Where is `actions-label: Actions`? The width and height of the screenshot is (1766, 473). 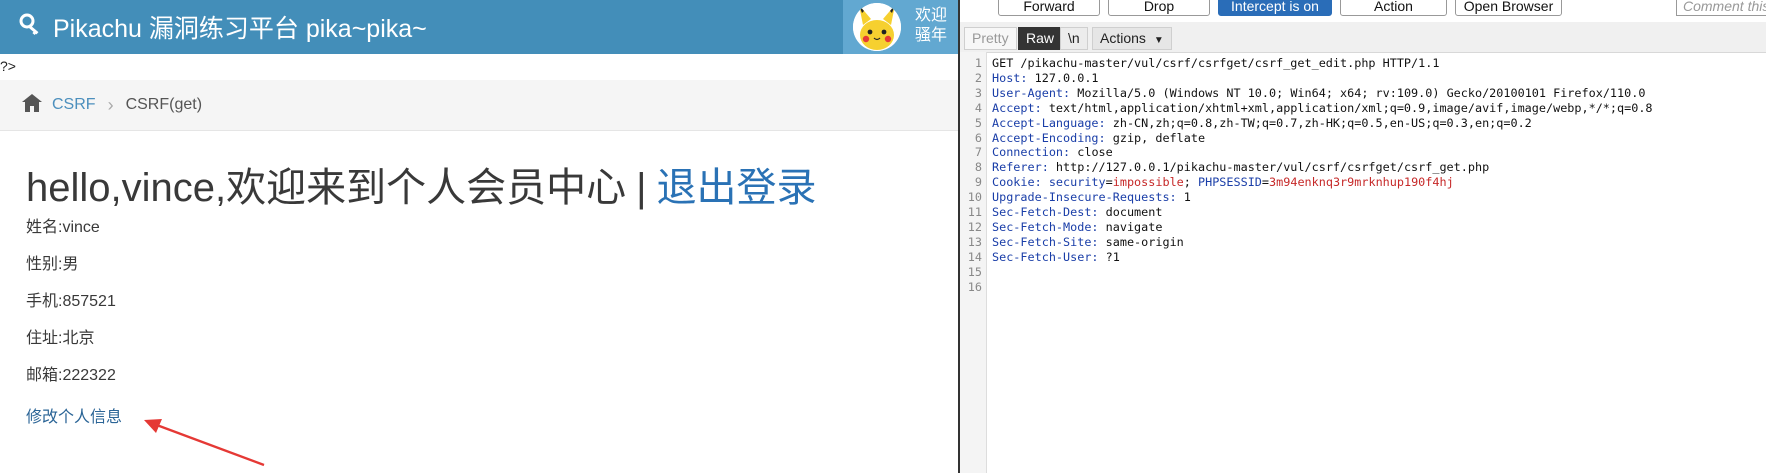 actions-label: Actions is located at coordinates (1123, 38).